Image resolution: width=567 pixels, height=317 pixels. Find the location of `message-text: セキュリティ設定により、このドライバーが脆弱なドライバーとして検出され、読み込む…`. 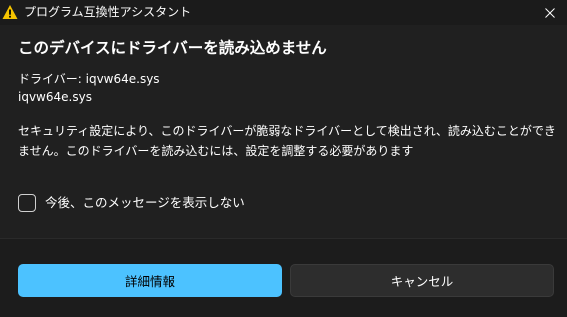

message-text: セキュリティ設定により、このドライバーが脆弱なドライバーとして検出され、読み込む… is located at coordinates (287, 141).